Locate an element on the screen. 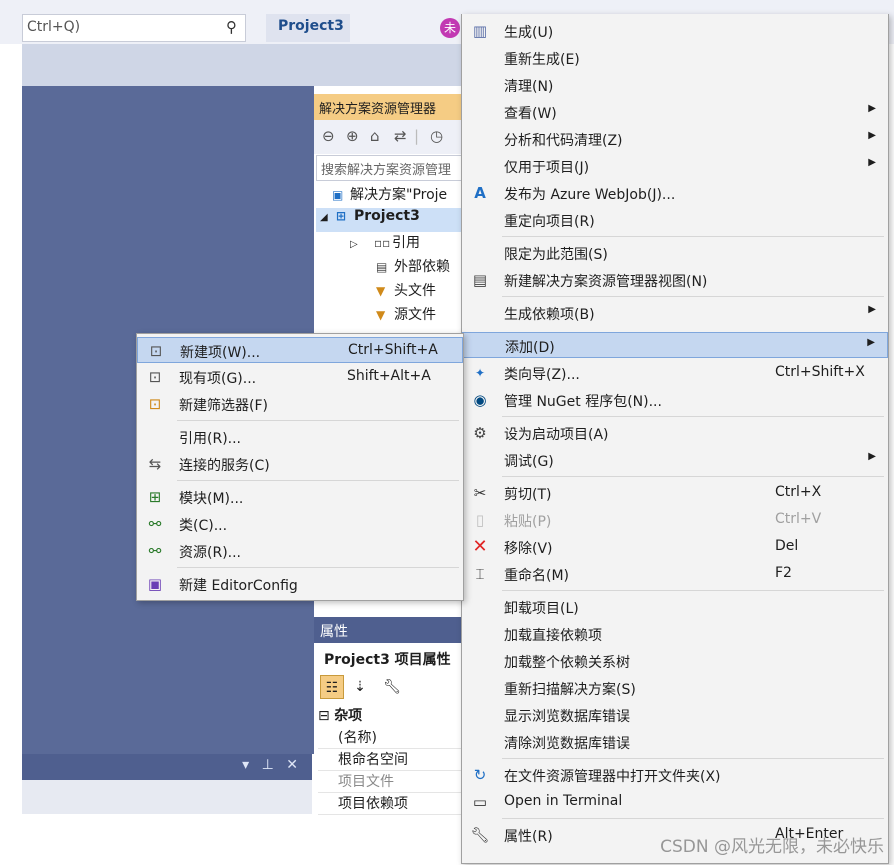 The width and height of the screenshot is (894, 865). solution-explorer-header: 解决方案资源管理器 is located at coordinates (388, 107).